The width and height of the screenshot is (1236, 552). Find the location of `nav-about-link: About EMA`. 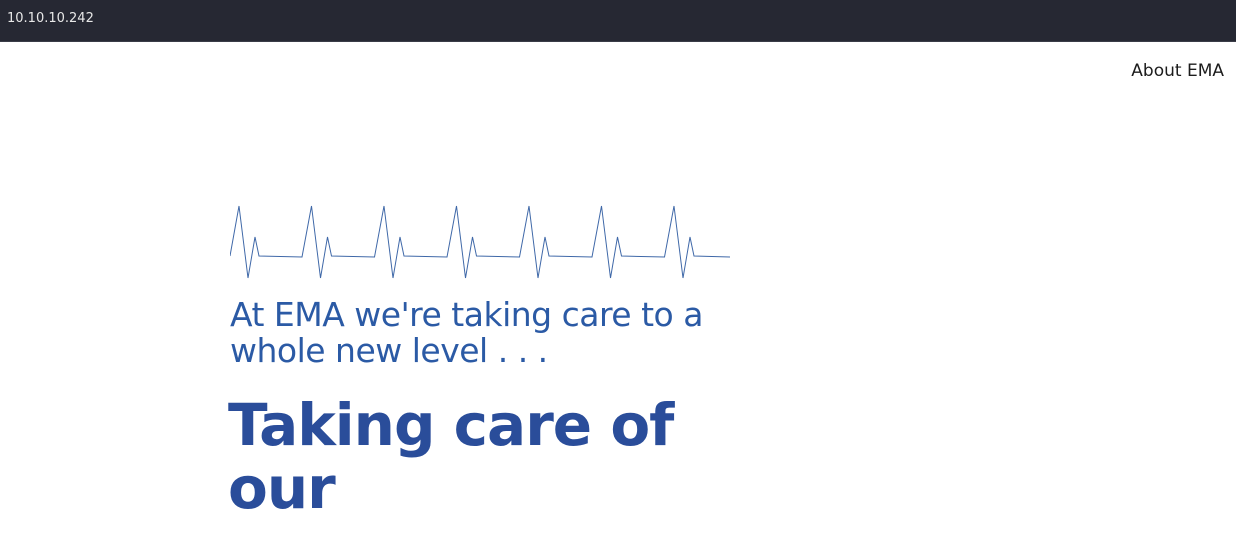

nav-about-link: About EMA is located at coordinates (1177, 71).